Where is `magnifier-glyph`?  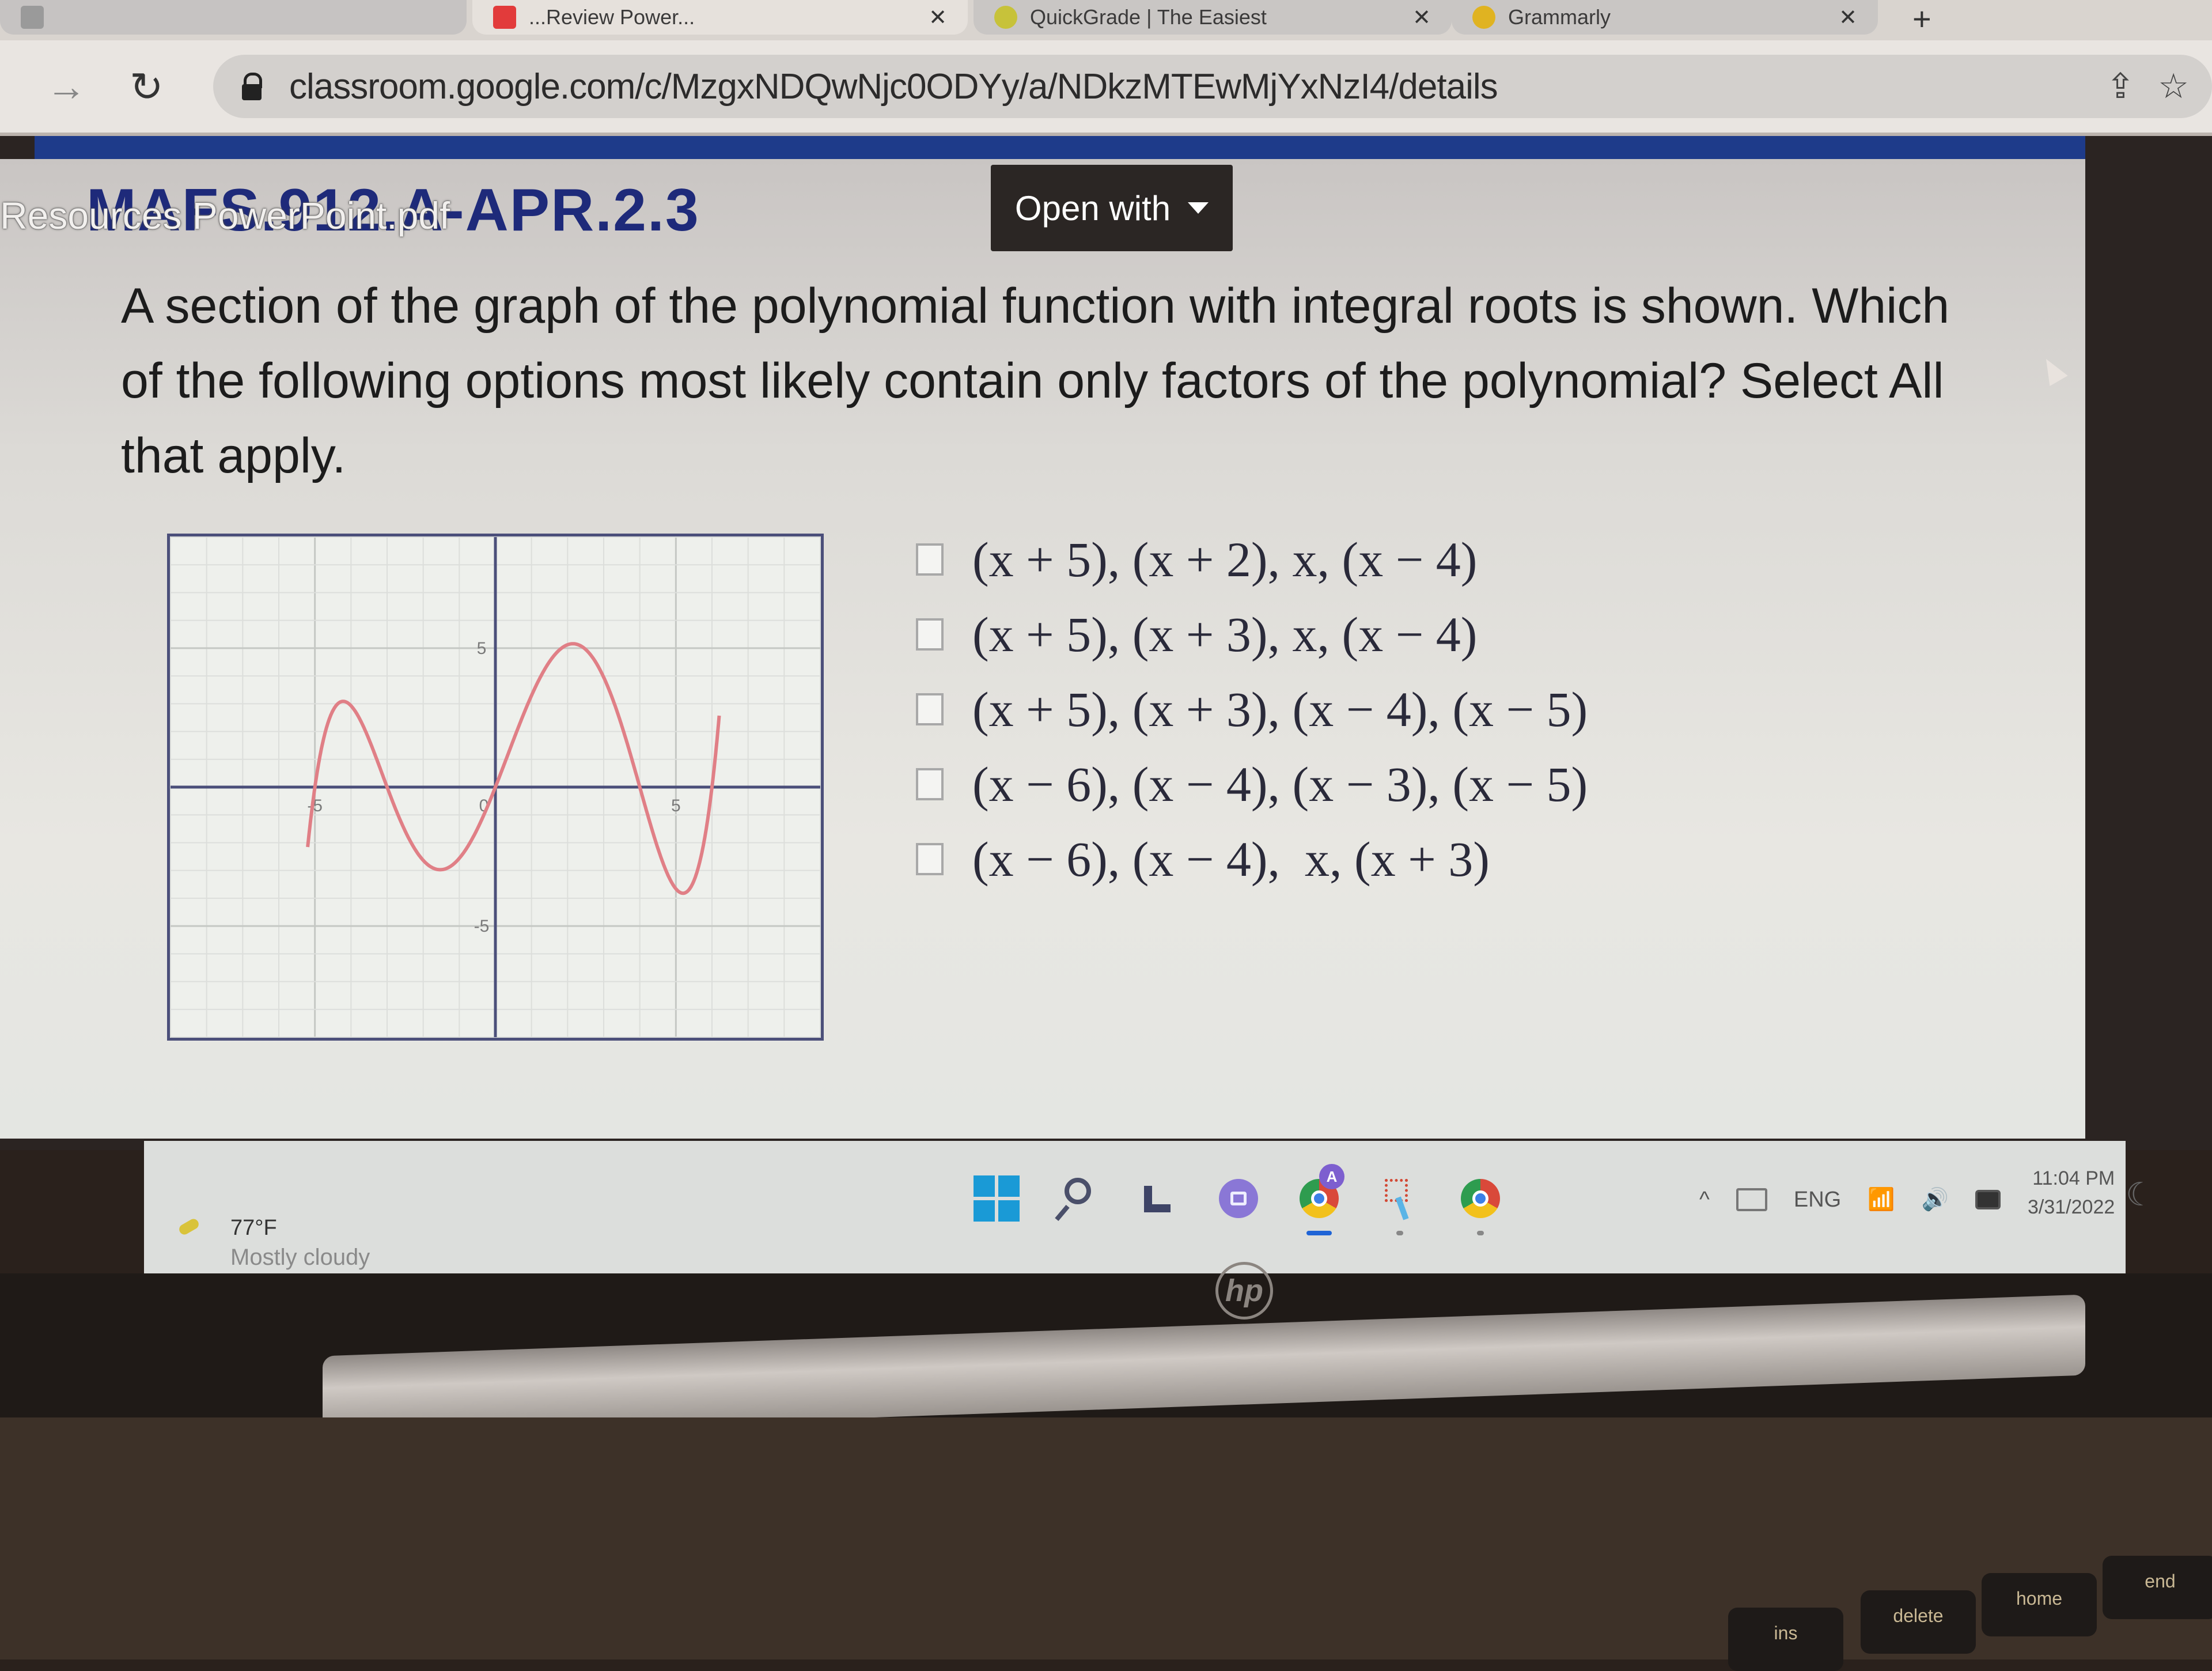 magnifier-glyph is located at coordinates (1078, 1191).